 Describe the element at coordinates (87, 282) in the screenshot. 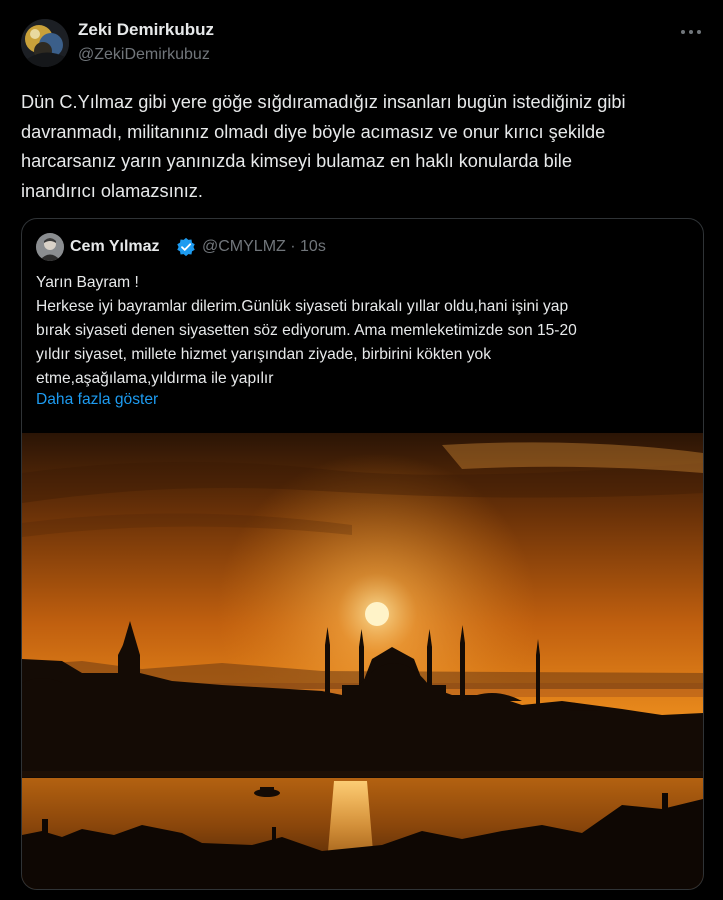

I see `quoted-text-line: Yarın Bayram !` at that location.